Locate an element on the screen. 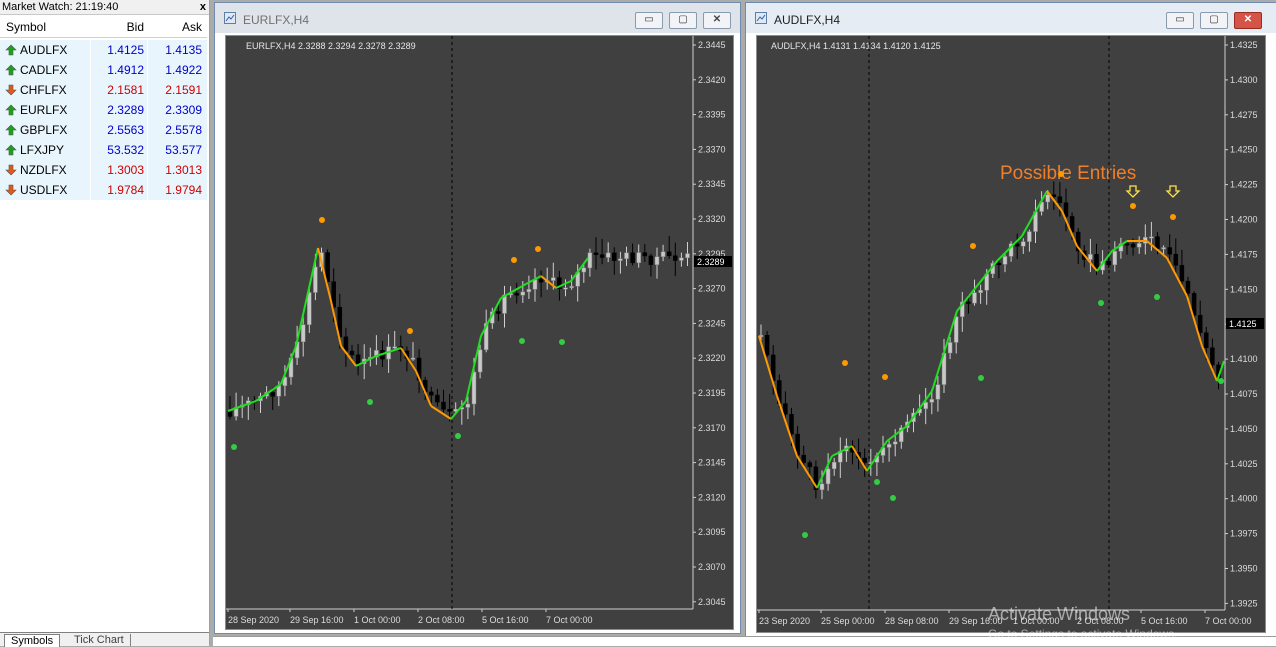  symbol-row-nzdlfx: NZDLFX 1.3003 1.3013 is located at coordinates (103, 170).